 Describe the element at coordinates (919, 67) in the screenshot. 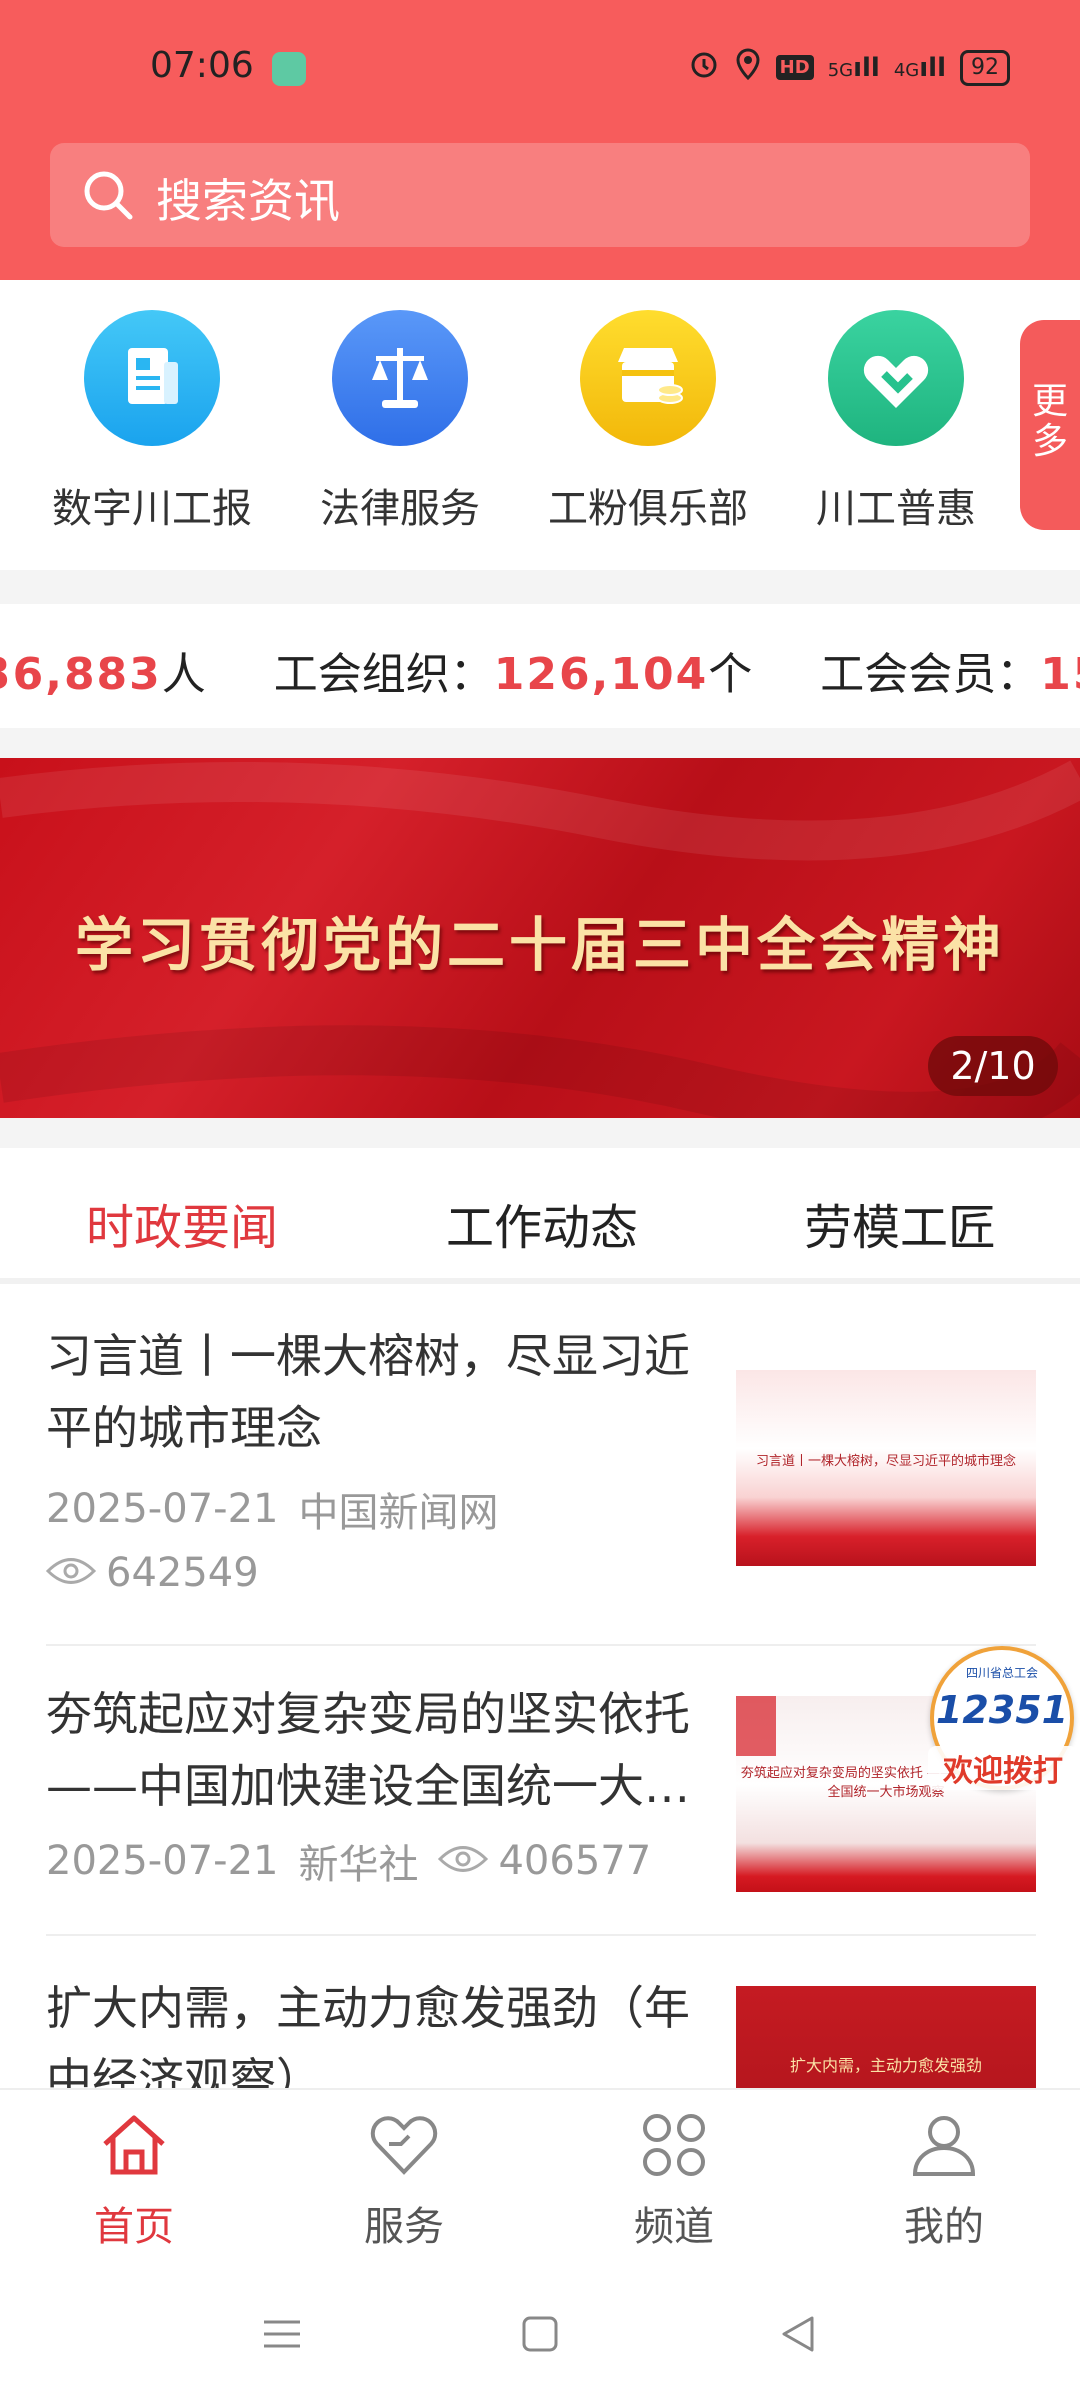

I see `4g-signal-icon: 4Gıll` at that location.